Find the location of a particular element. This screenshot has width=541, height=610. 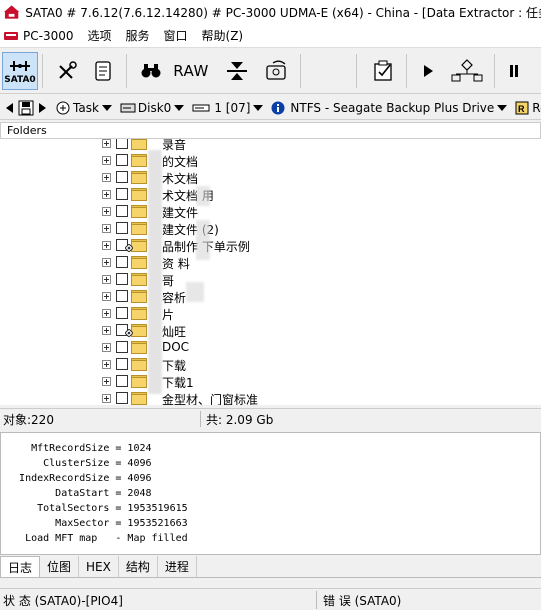

log-line: IndexRecordSize = 4096 is located at coordinates (76, 478).